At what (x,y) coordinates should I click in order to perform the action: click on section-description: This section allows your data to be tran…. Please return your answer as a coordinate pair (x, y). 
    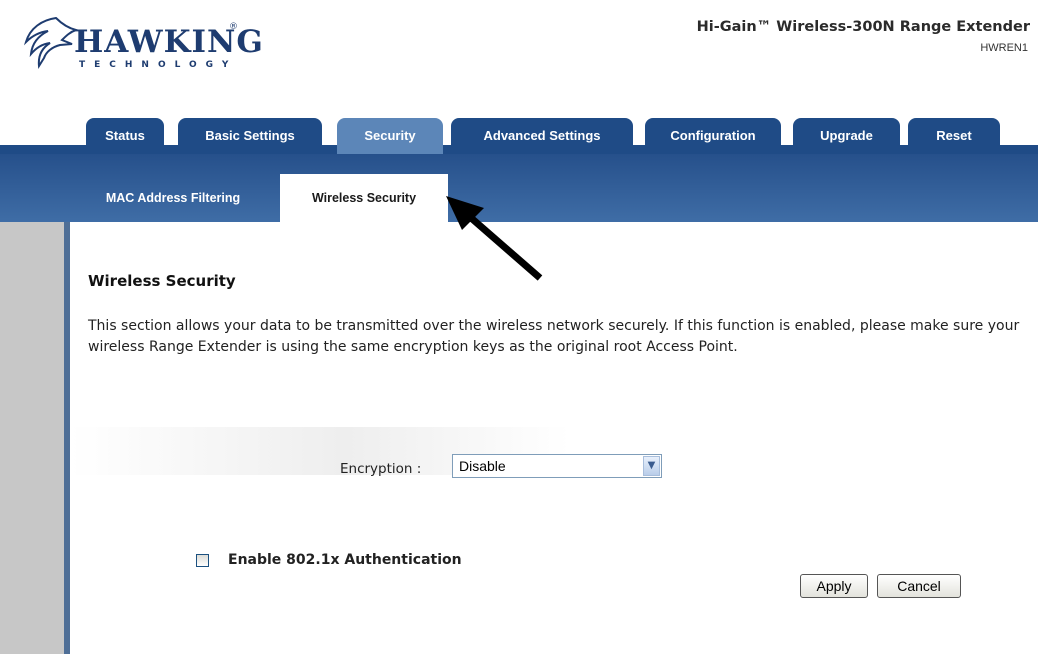
    Looking at the image, I should click on (554, 336).